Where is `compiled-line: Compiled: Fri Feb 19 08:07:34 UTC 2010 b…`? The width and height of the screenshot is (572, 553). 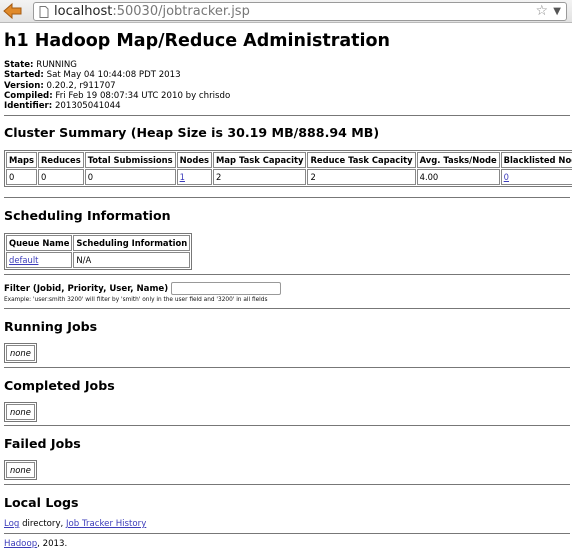 compiled-line: Compiled: Fri Feb 19 08:07:34 UTC 2010 b… is located at coordinates (117, 96).